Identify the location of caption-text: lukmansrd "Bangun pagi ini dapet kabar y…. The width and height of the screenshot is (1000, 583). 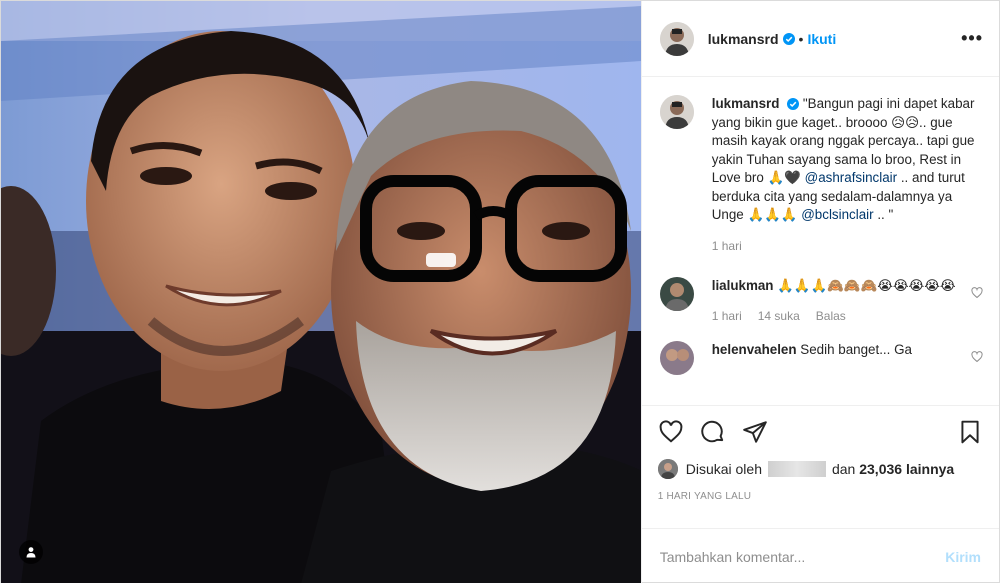
(847, 160).